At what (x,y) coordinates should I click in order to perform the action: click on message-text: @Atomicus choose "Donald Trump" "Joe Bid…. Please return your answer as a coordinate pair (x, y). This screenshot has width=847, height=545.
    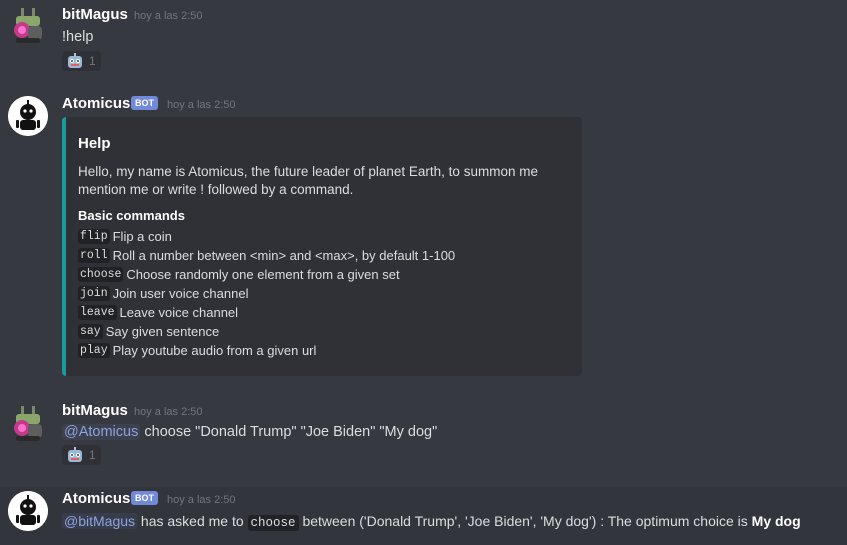
    Looking at the image, I should click on (249, 432).